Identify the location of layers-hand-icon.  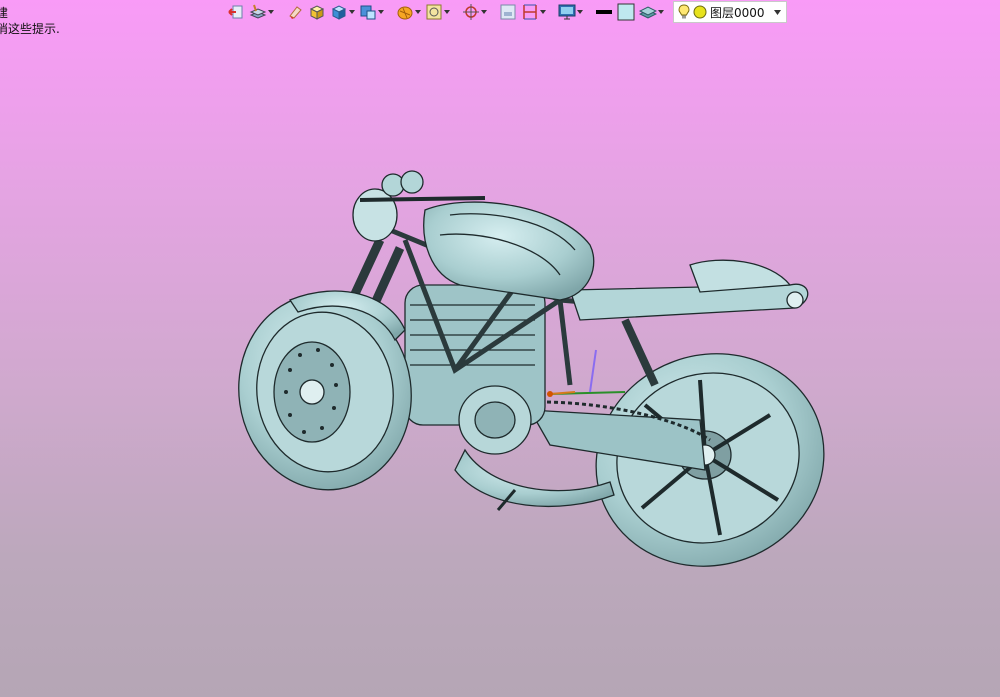
(258, 11).